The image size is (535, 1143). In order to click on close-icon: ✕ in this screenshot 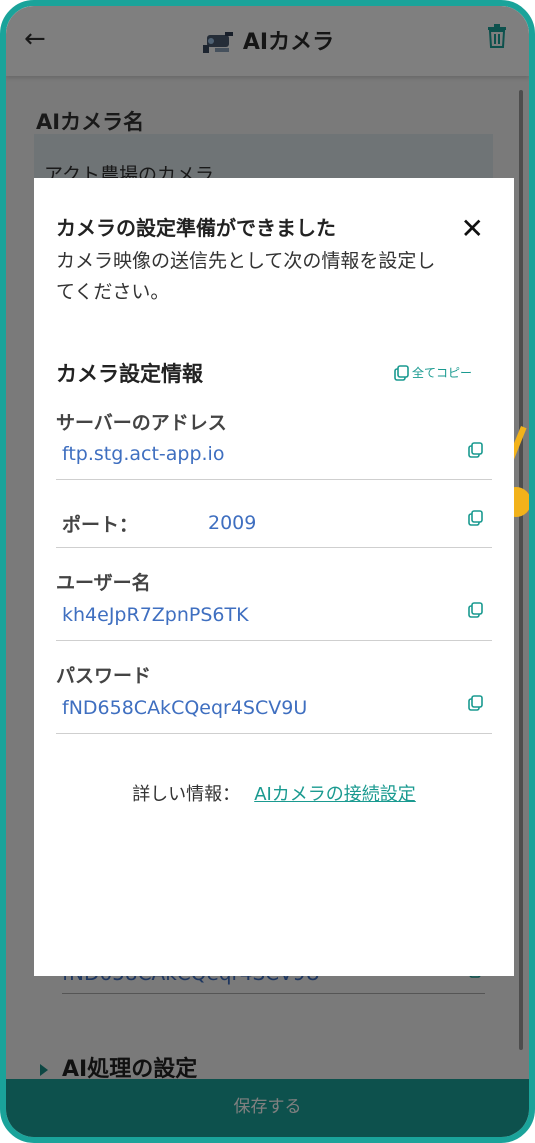, I will do `click(472, 228)`.